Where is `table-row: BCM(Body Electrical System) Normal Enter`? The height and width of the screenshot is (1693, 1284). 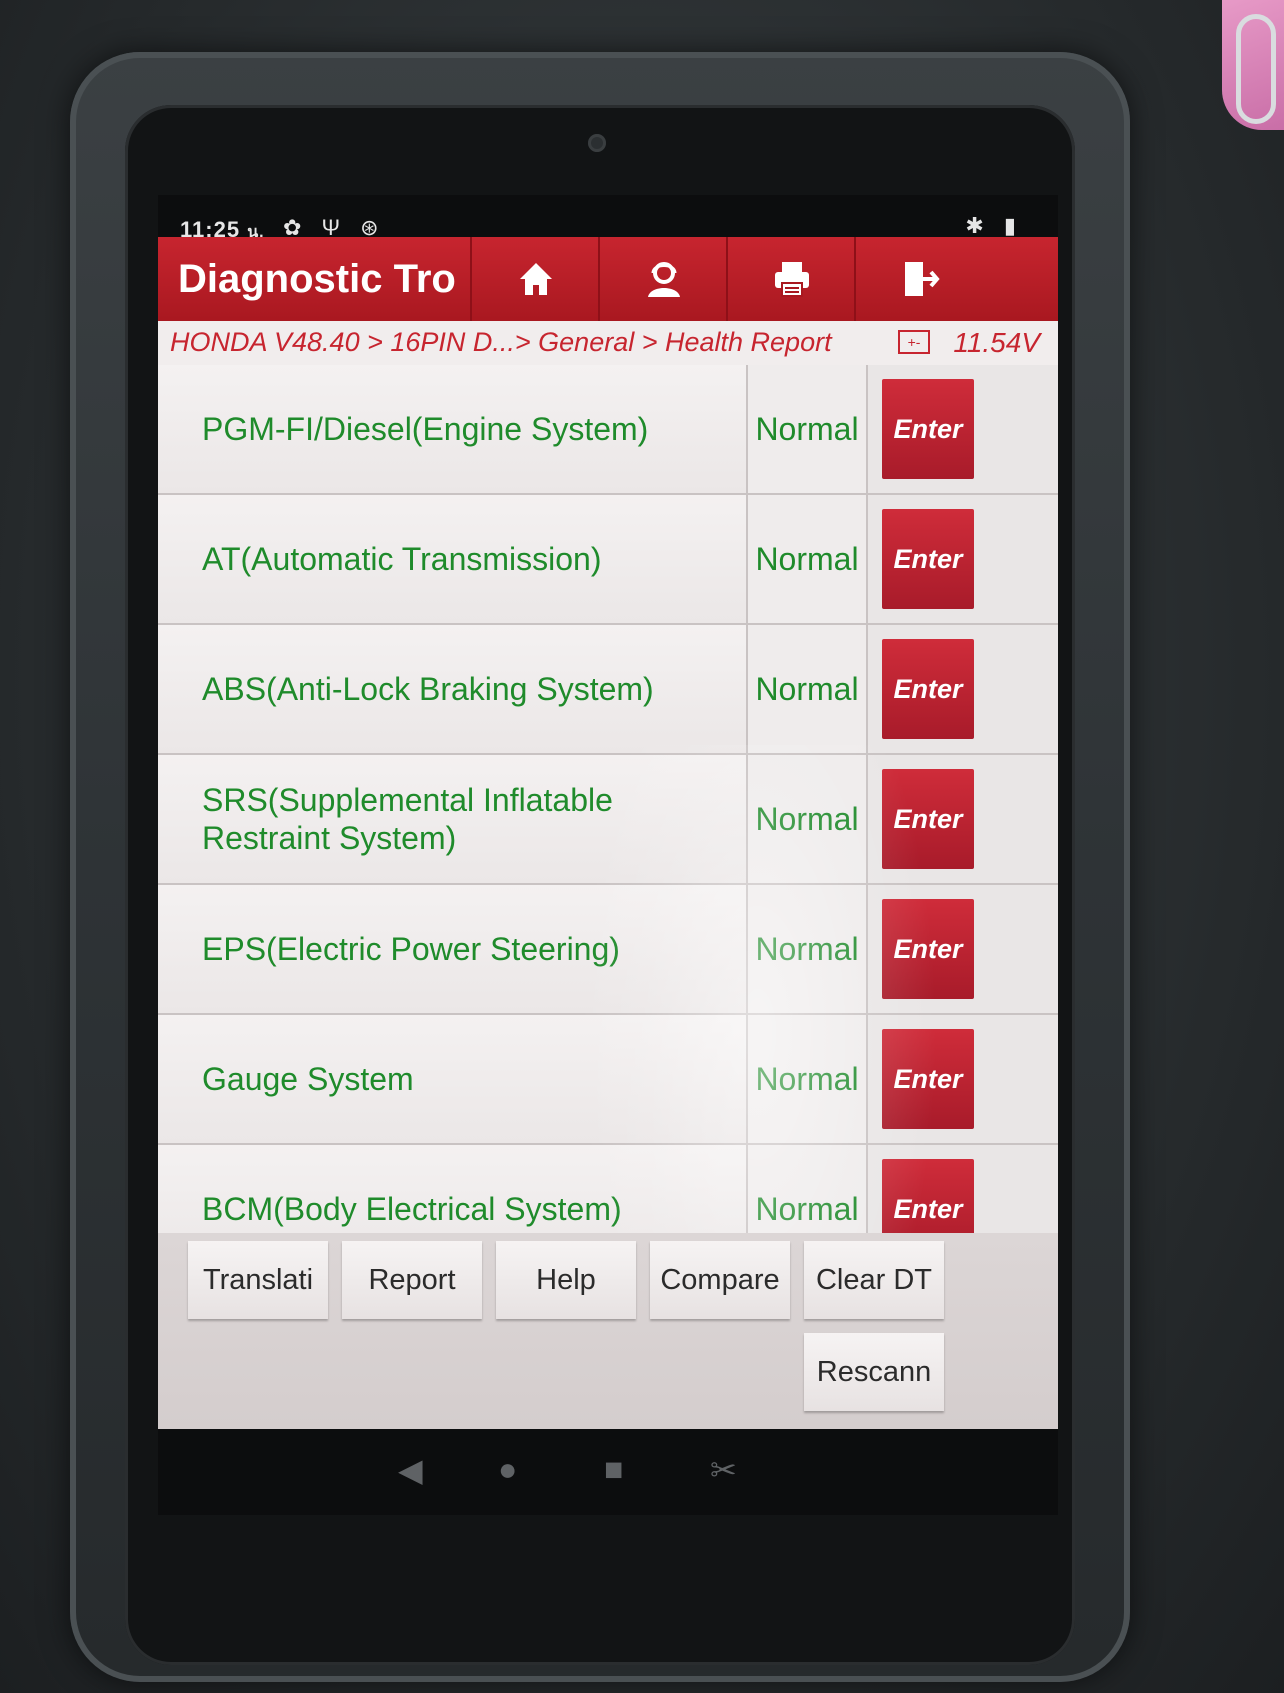
table-row: BCM(Body Electrical System) Normal Enter is located at coordinates (608, 1189).